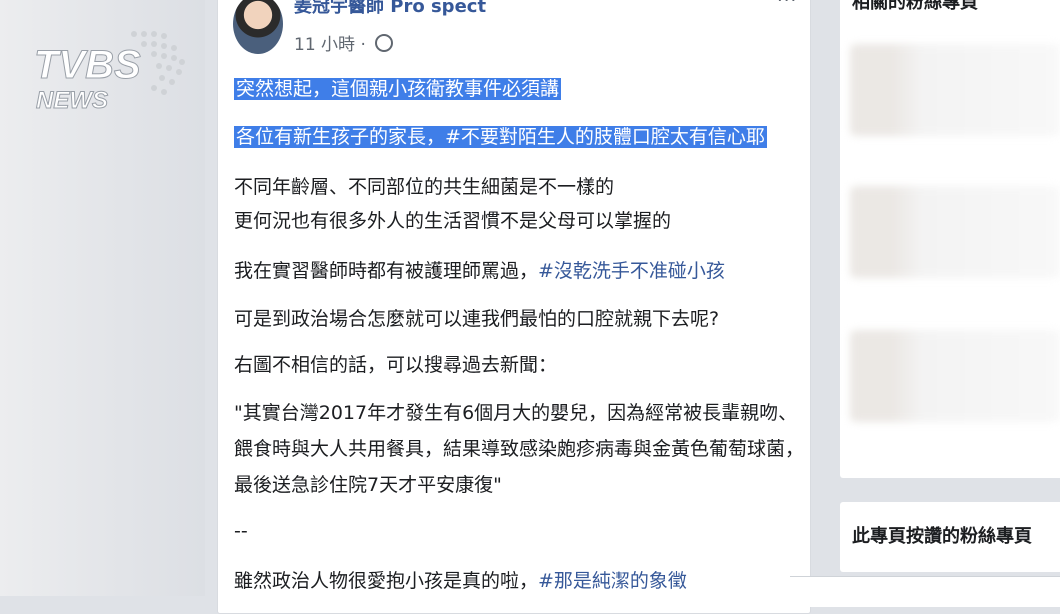 The image size is (1060, 614). I want to click on highlighted-text: 各位有新生孩子的家長，#不要對陌生人的肢體口腔太有信心耶, so click(500, 137).